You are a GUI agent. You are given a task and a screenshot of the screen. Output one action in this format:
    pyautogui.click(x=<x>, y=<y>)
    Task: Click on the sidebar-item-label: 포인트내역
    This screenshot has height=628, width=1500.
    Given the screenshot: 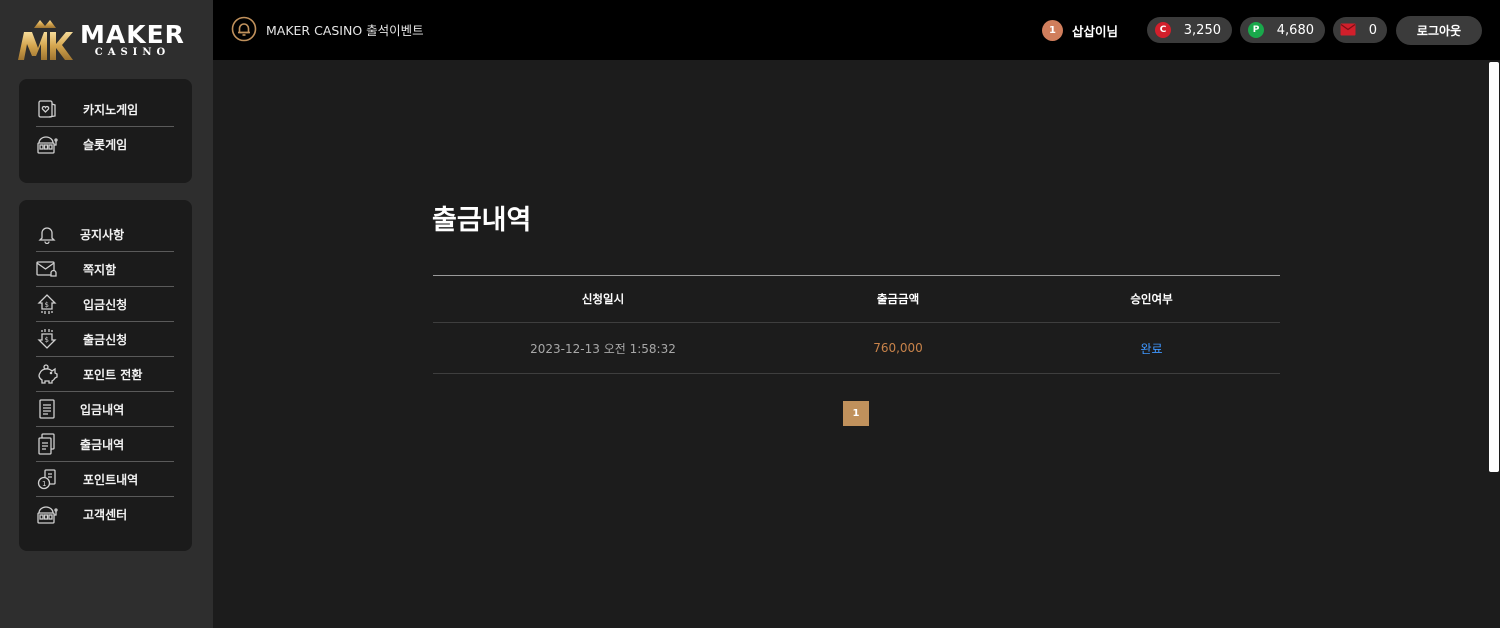 What is the action you would take?
    pyautogui.click(x=111, y=479)
    